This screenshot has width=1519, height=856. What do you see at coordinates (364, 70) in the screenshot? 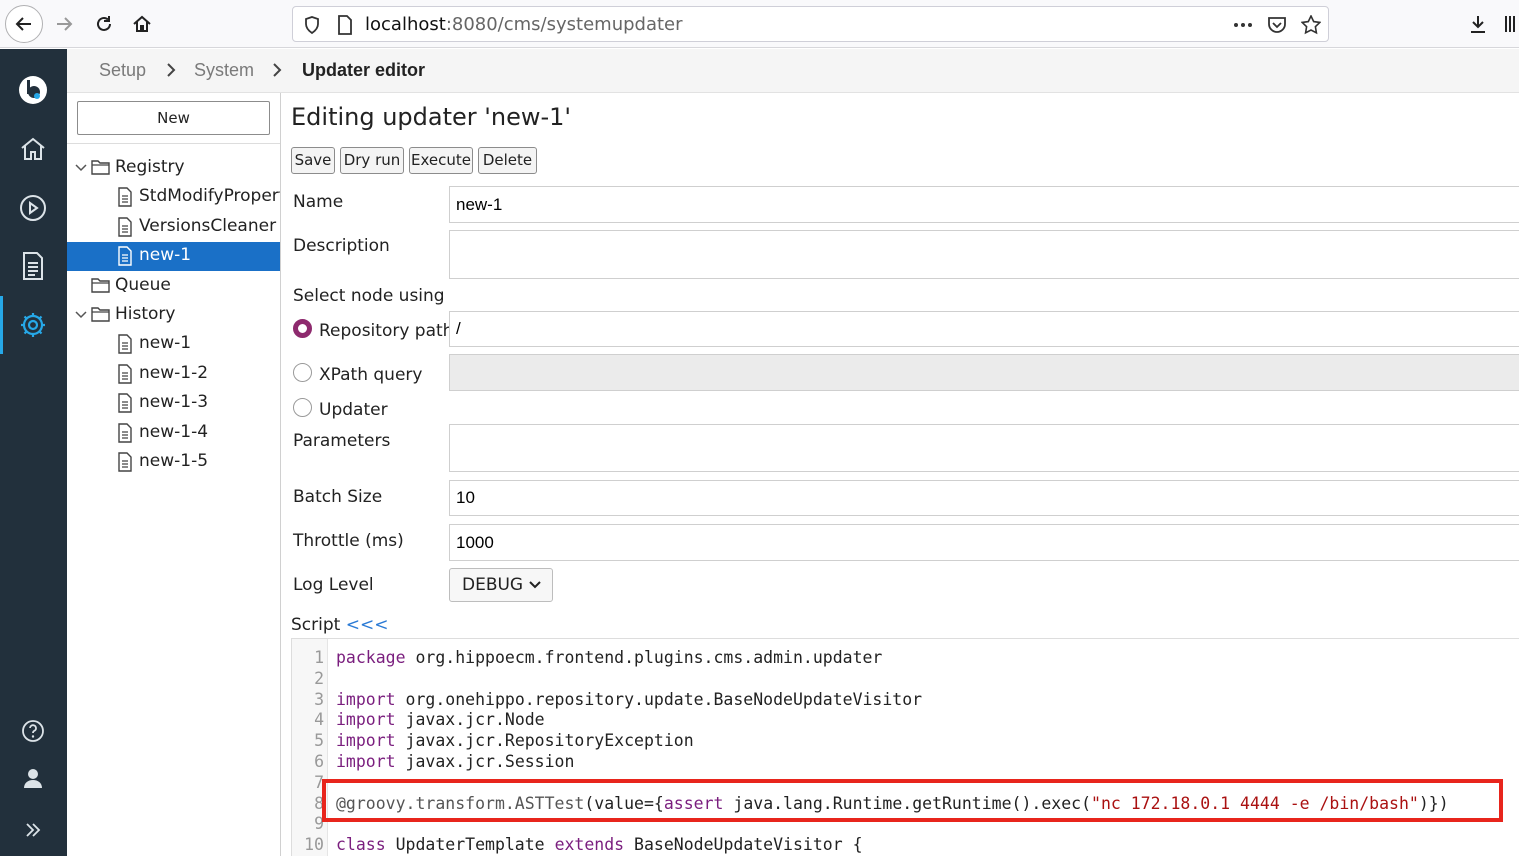
I see `breadcrumb-updater-editor: Updater editor` at bounding box center [364, 70].